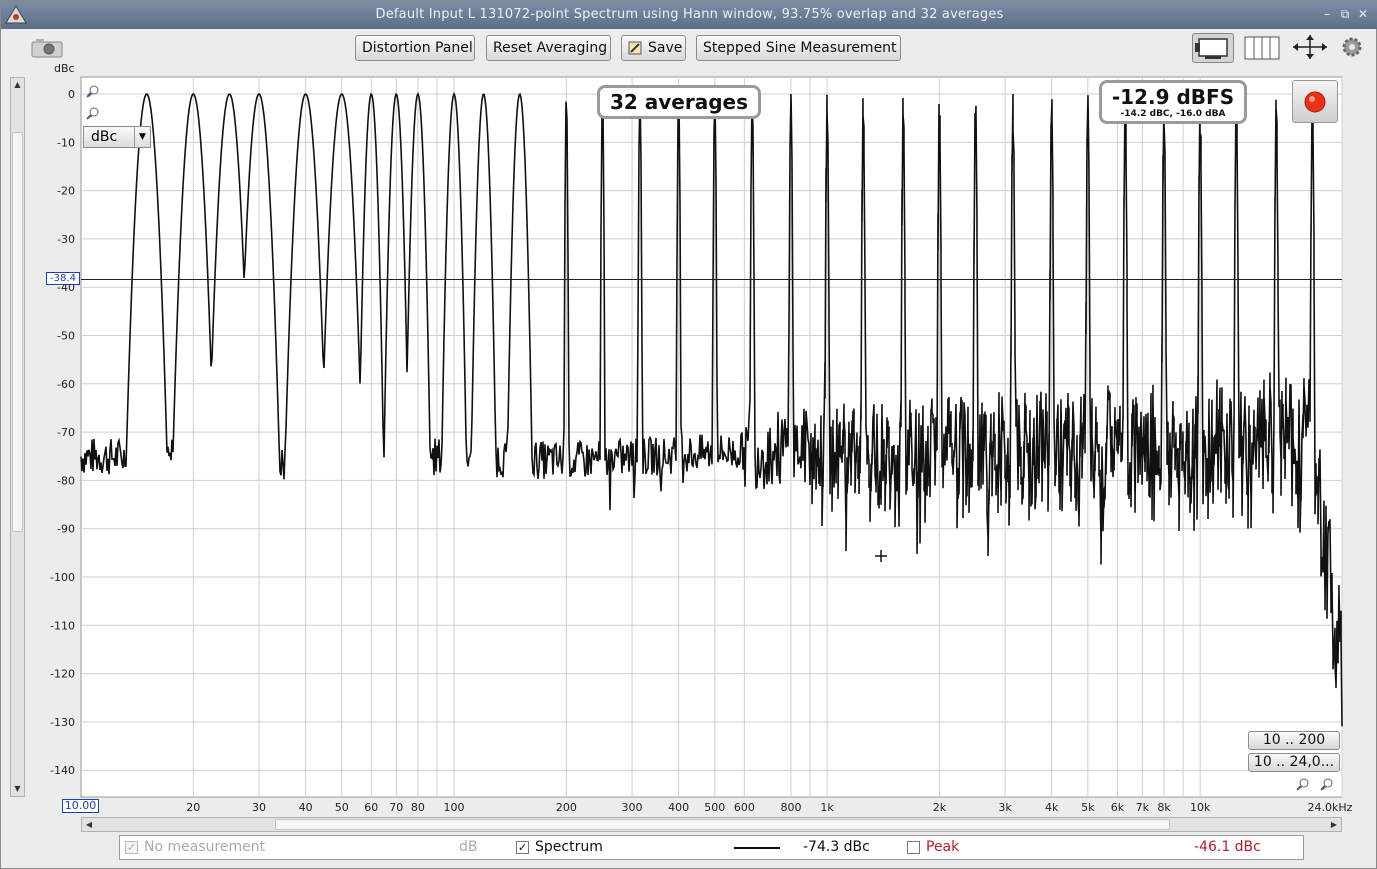 The width and height of the screenshot is (1377, 869). I want to click on averages-badge: 32 averages, so click(679, 102).